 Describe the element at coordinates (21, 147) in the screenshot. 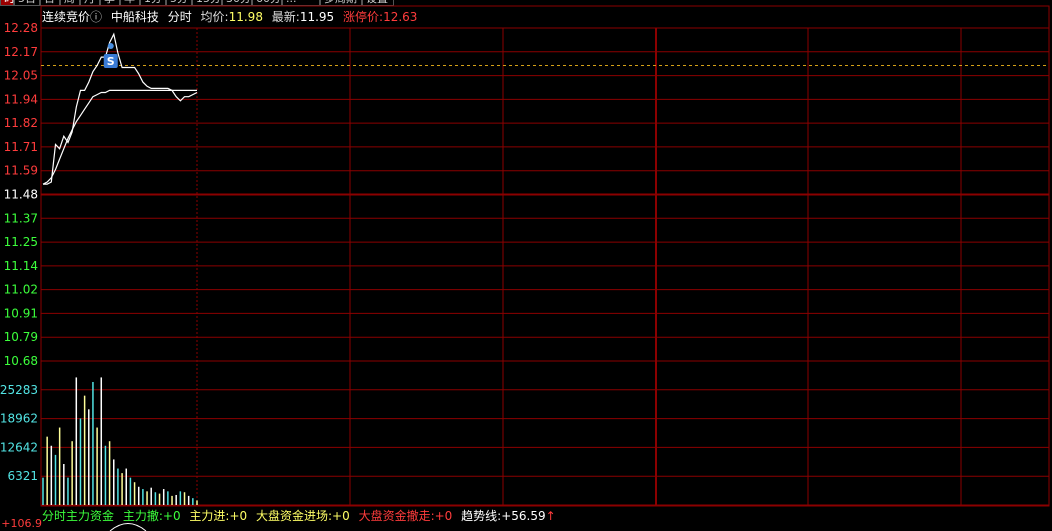

I see `price-axis-label: 11.71` at that location.